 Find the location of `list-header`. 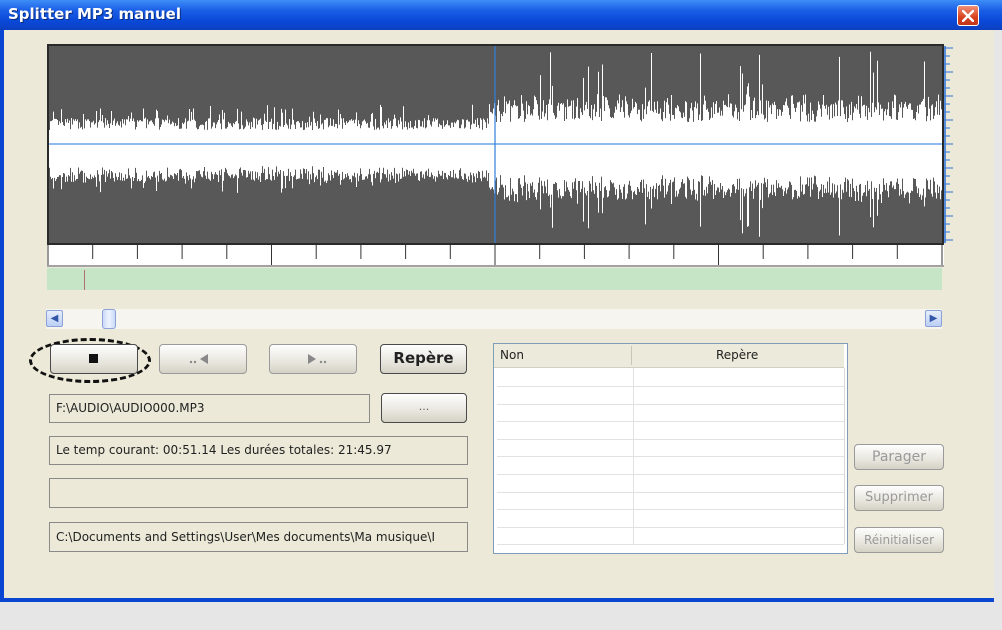

list-header is located at coordinates (669, 356).